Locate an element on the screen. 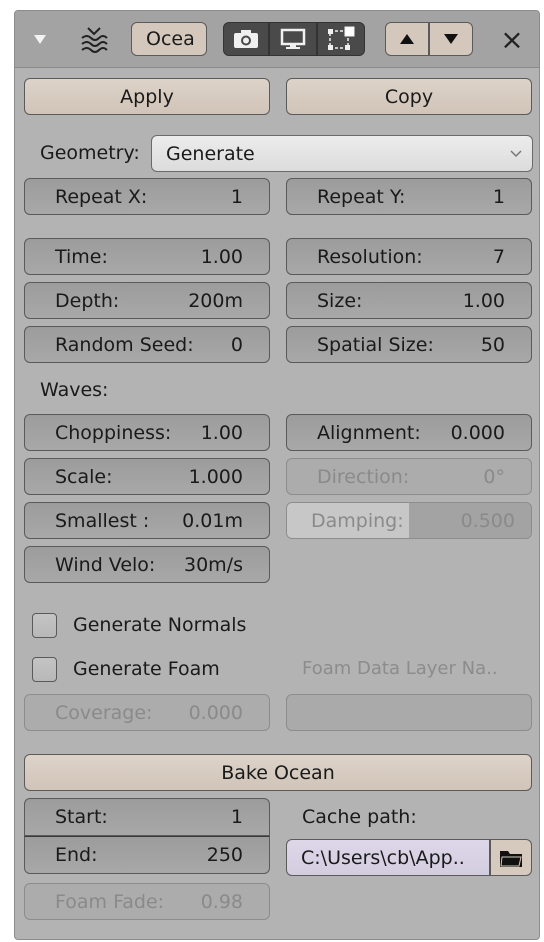 This screenshot has height=942, width=544. geometry-value: Generate is located at coordinates (210, 153).